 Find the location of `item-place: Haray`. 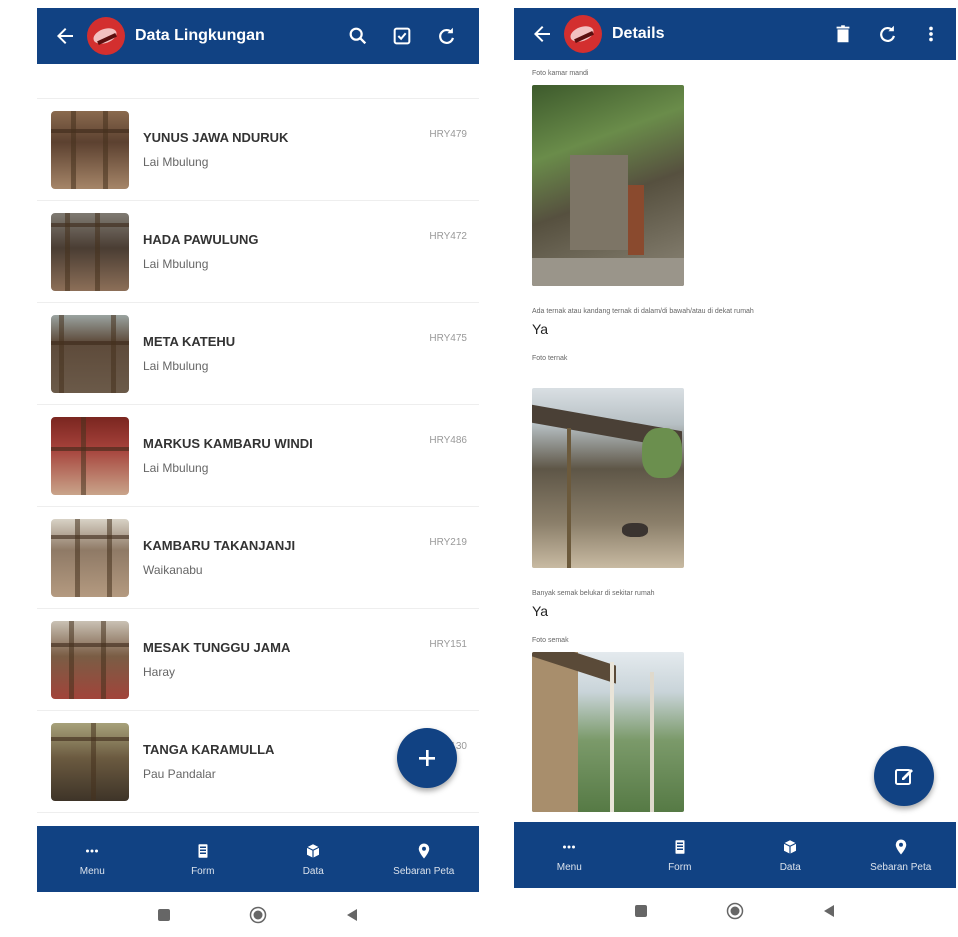

item-place: Haray is located at coordinates (159, 672).